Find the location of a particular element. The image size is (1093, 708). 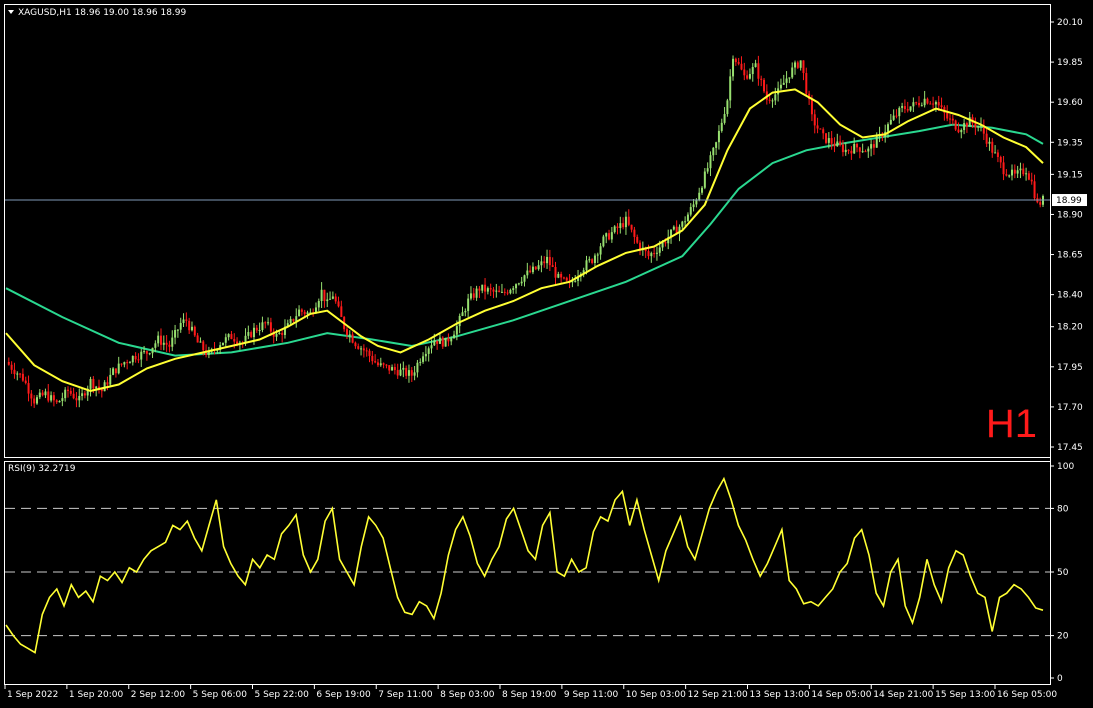

price-tick-label: 19.85 is located at coordinates (1070, 63).